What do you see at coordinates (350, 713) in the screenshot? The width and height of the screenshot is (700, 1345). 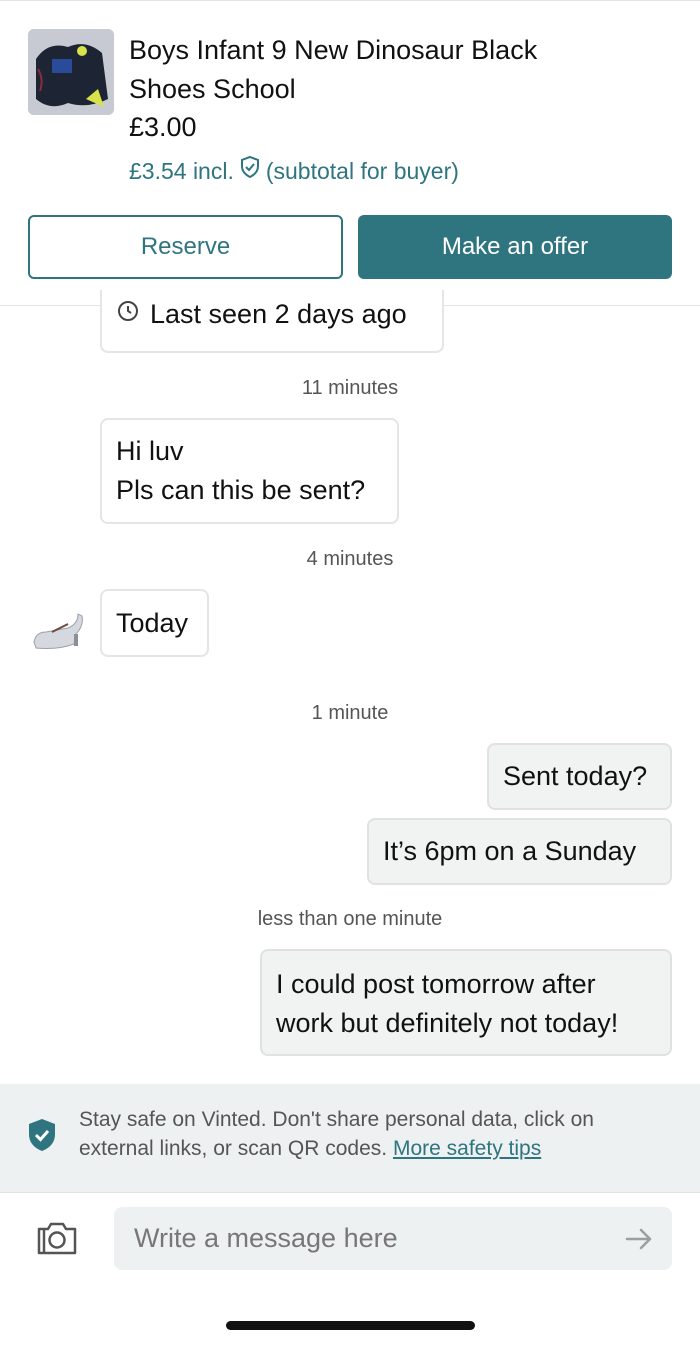 I see `message-timestamp: 1 minute` at bounding box center [350, 713].